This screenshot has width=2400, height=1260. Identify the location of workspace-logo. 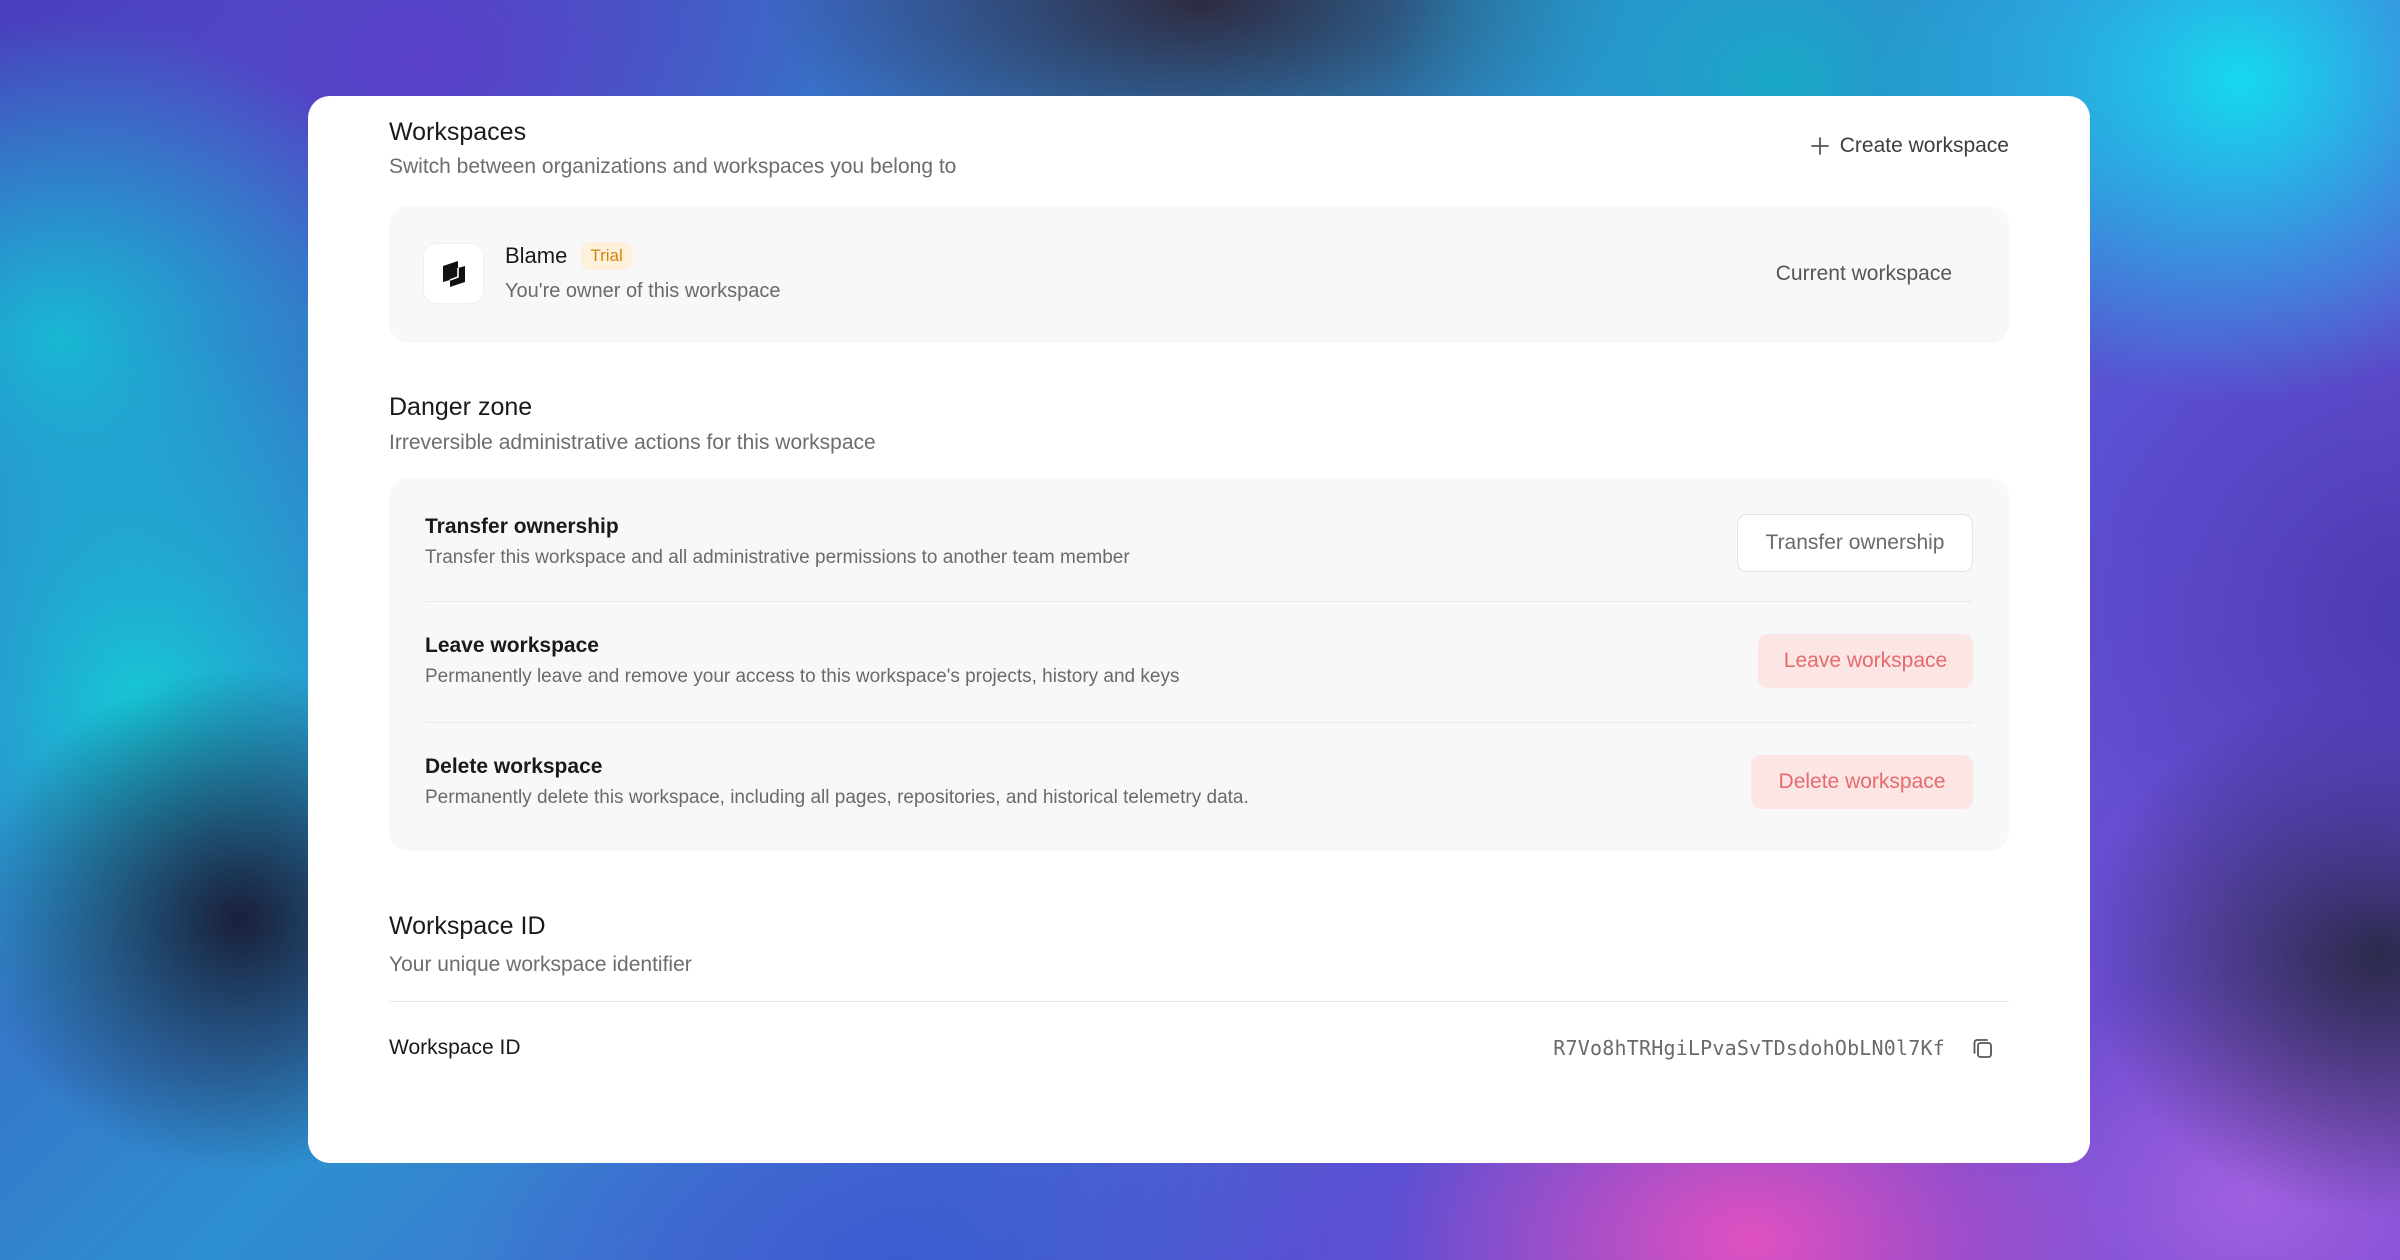
(453, 273).